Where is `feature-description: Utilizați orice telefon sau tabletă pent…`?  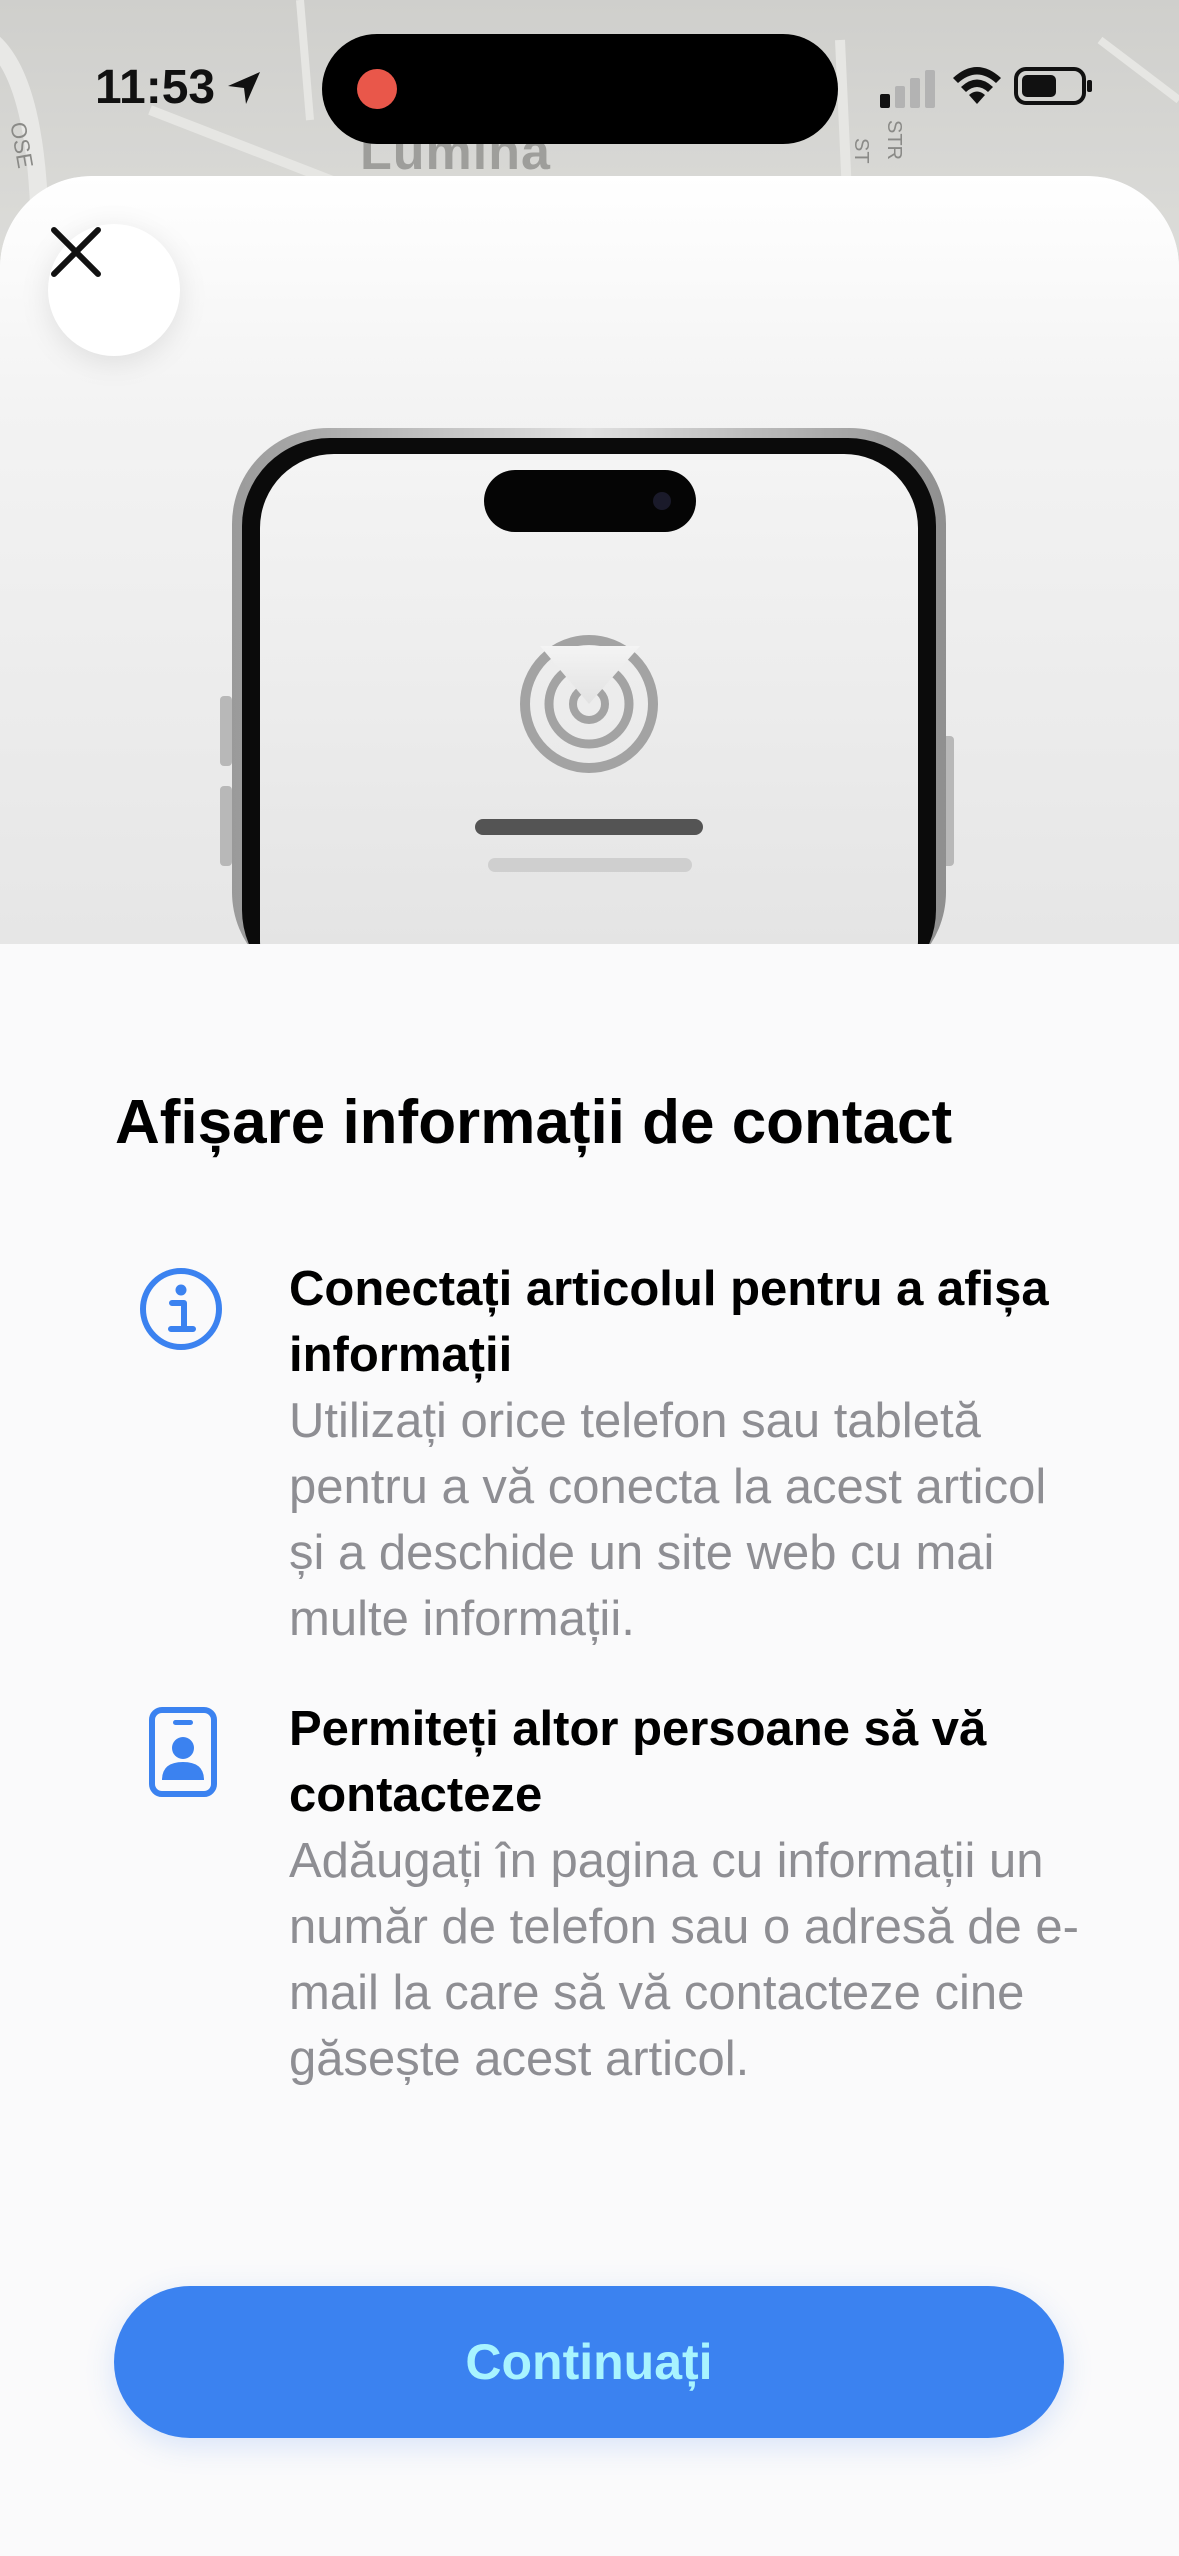 feature-description: Utilizați orice telefon sau tabletă pent… is located at coordinates (668, 1520).